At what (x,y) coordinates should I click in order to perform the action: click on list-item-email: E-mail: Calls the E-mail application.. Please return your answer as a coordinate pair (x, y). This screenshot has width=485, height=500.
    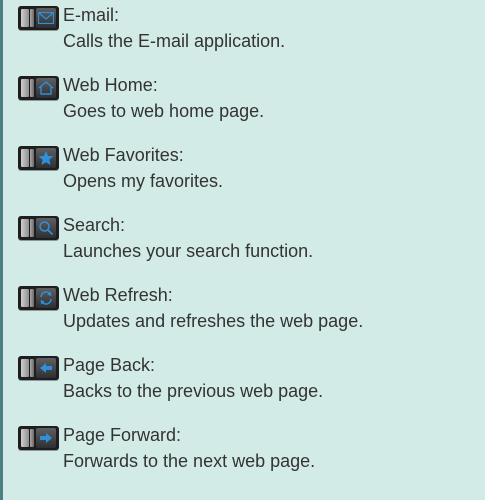
    Looking at the image, I should click on (250, 30).